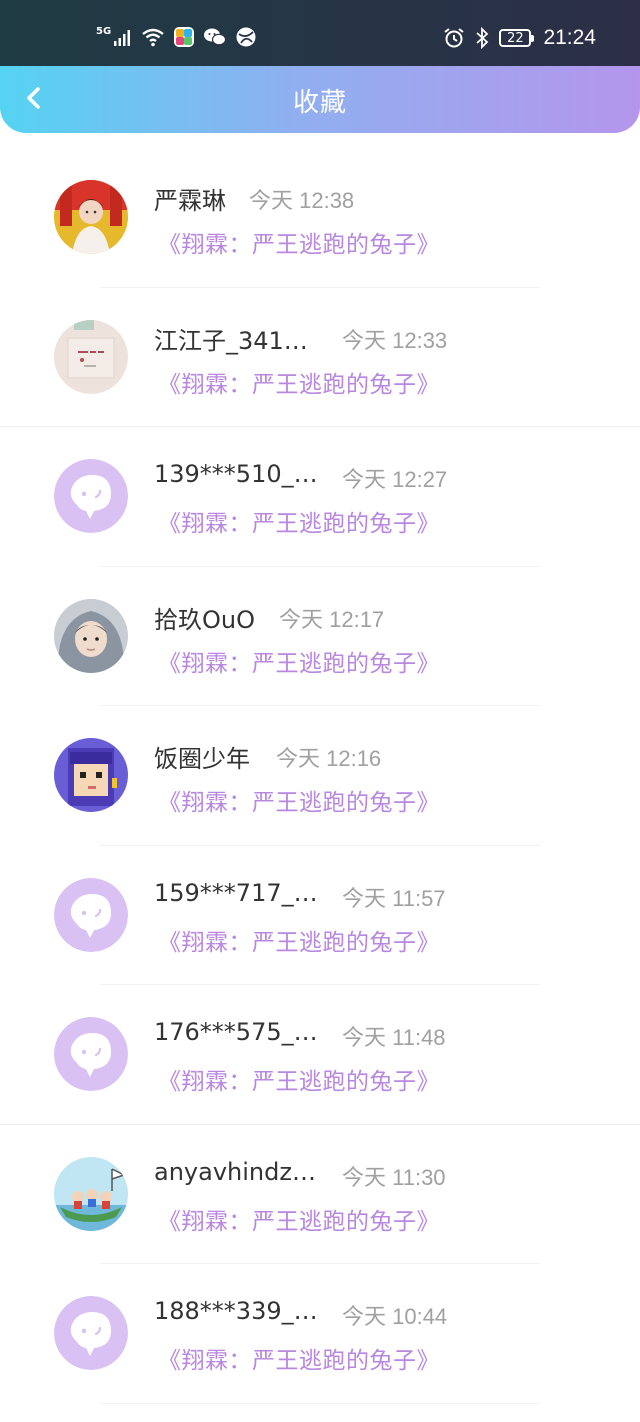 This screenshot has width=640, height=1422. What do you see at coordinates (482, 38) in the screenshot?
I see `bluetooth-icon` at bounding box center [482, 38].